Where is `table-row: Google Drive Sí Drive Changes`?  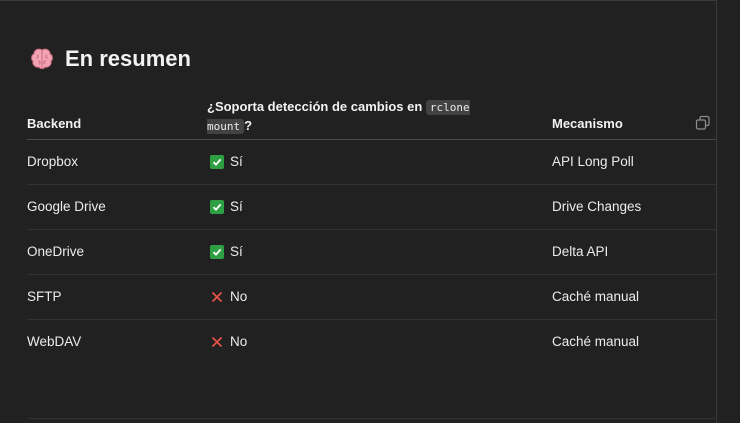
table-row: Google Drive Sí Drive Changes is located at coordinates (371, 207).